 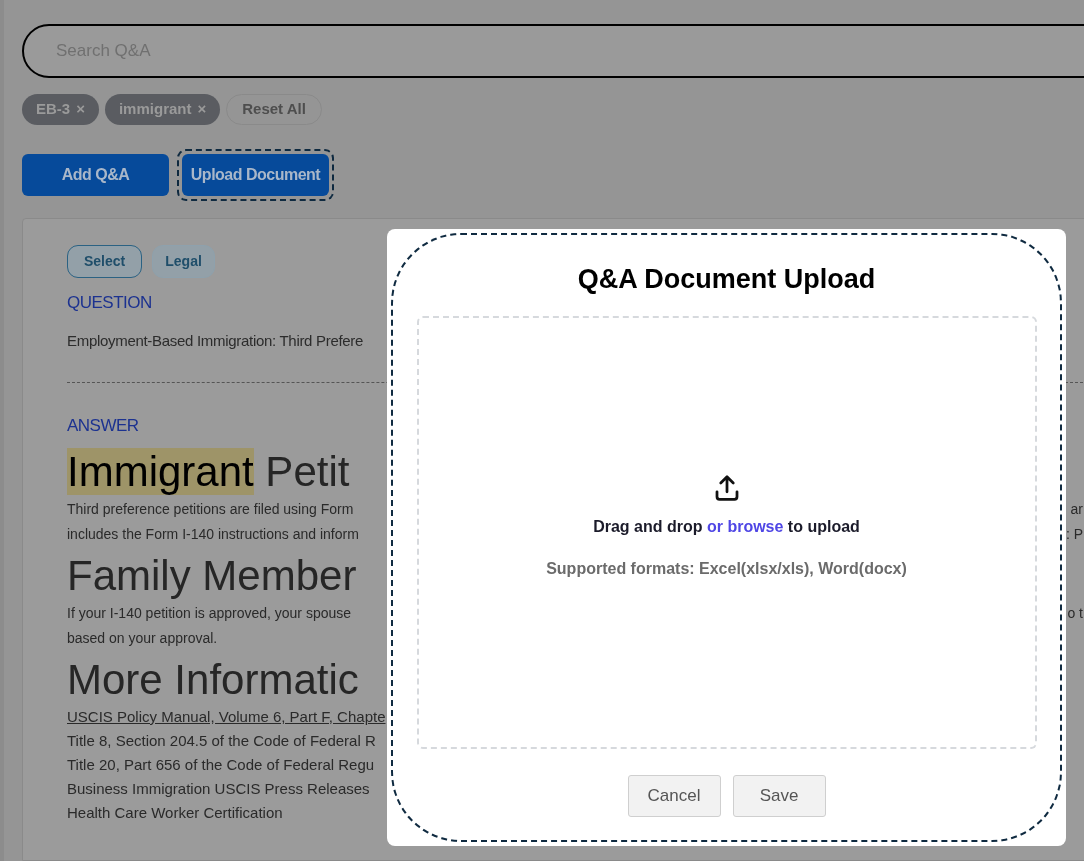 I want to click on question-label: QUESTION, so click(x=110, y=303).